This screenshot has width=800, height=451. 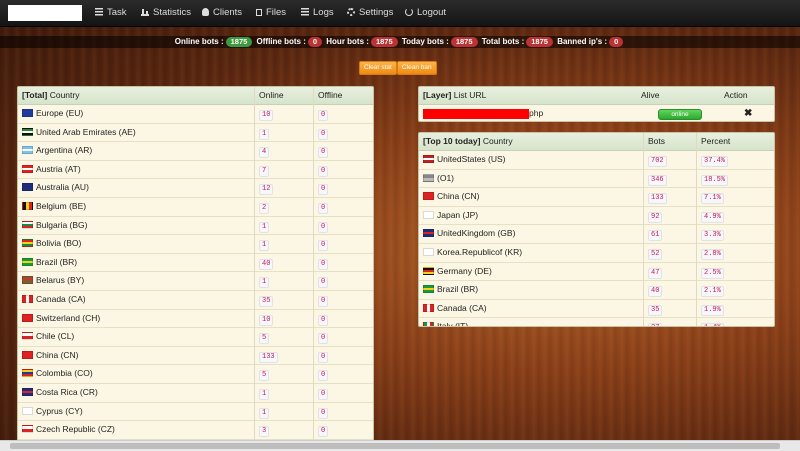 What do you see at coordinates (596, 309) in the screenshot?
I see `top10-row: Canada (CA) 35 1.9%` at bounding box center [596, 309].